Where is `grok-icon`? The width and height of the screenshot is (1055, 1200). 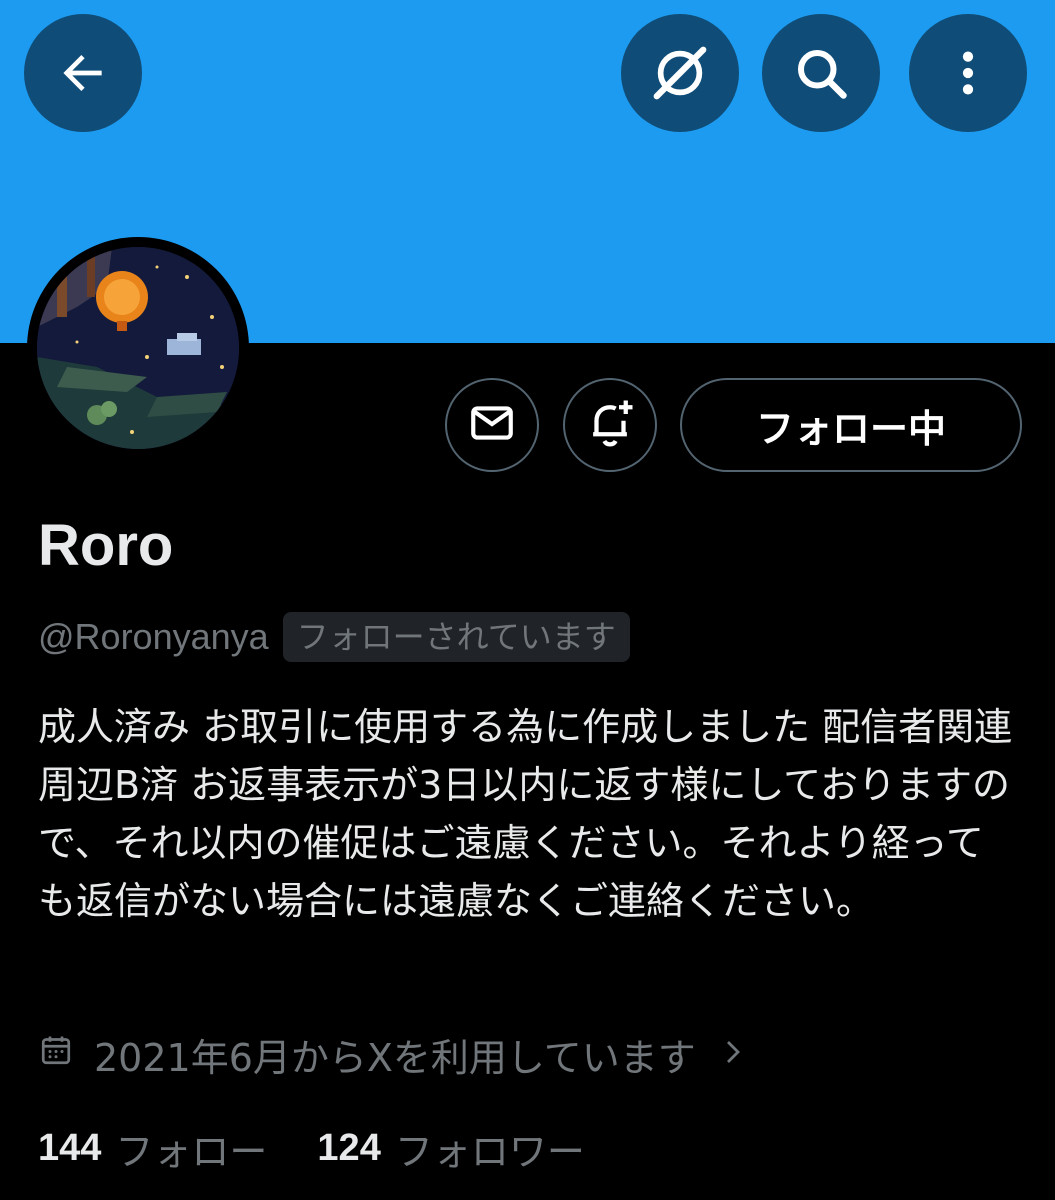
grok-icon is located at coordinates (680, 73).